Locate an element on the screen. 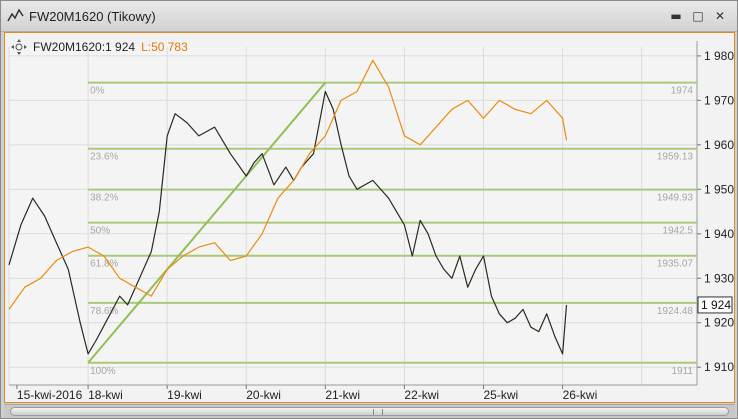 The height and width of the screenshot is (419, 738). y-tick-label: 1 940 is located at coordinates (719, 234).